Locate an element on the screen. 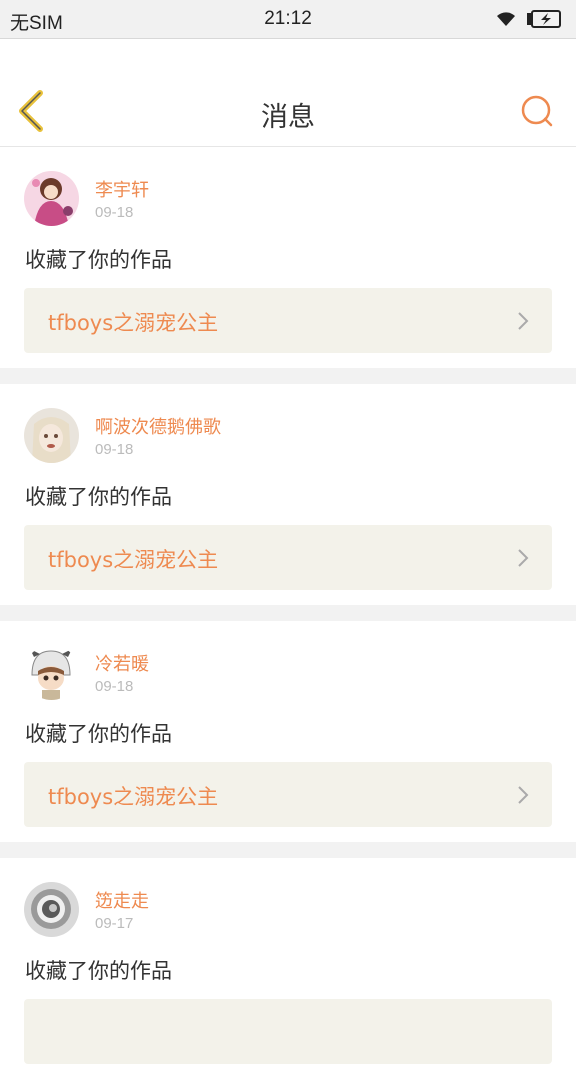  username: 李宇轩 is located at coordinates (122, 189).